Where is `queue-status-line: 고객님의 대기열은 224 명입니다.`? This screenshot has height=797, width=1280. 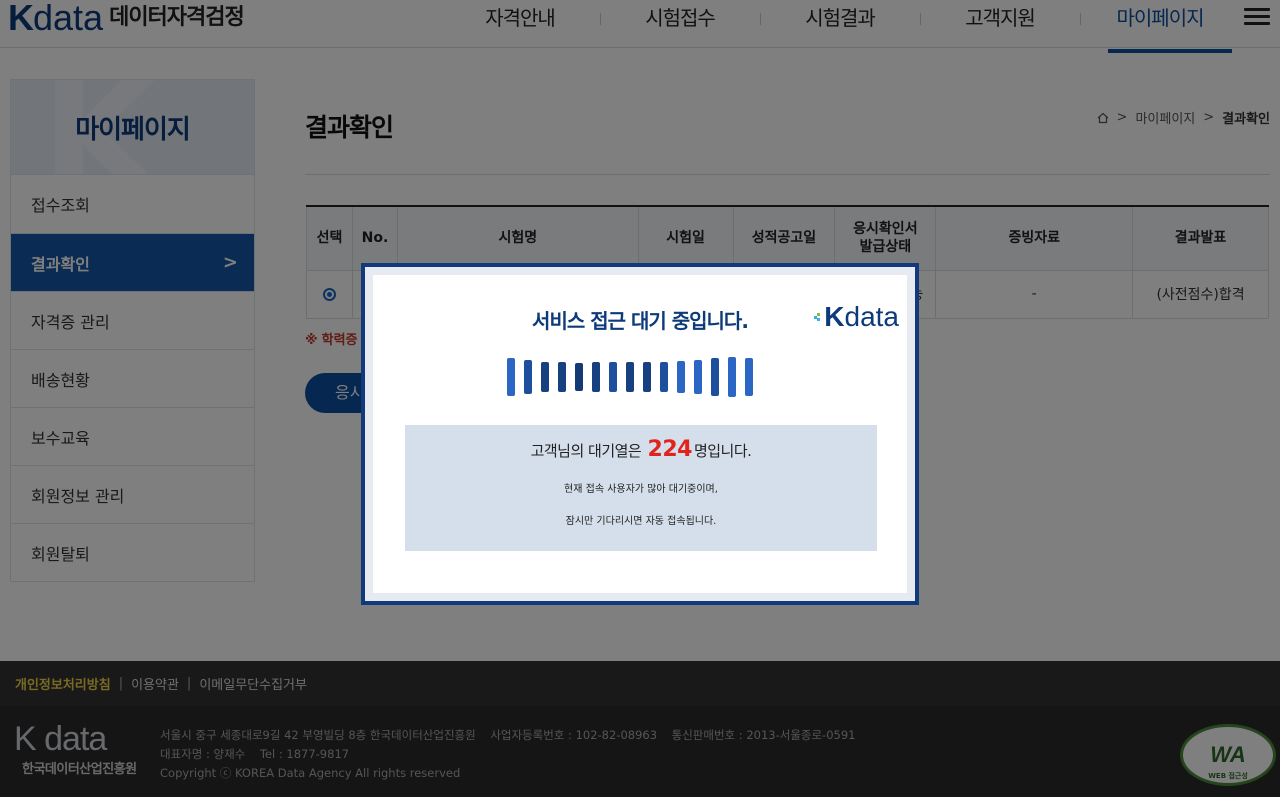
queue-status-line: 고객님의 대기열은 224 명입니다. is located at coordinates (641, 449).